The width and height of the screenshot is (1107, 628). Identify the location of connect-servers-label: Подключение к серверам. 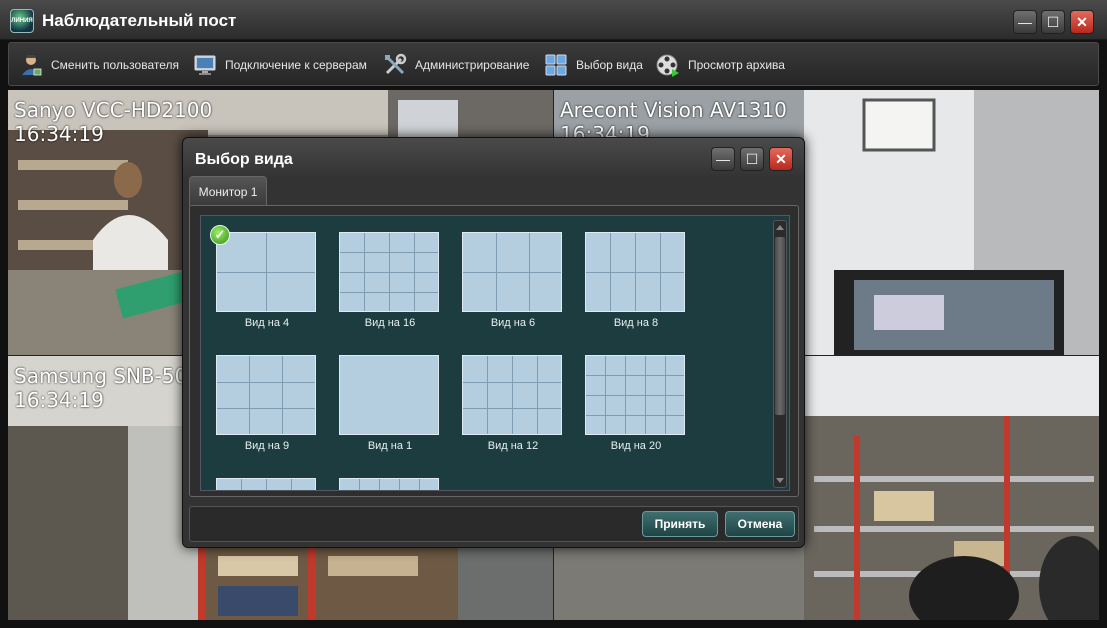
(296, 65).